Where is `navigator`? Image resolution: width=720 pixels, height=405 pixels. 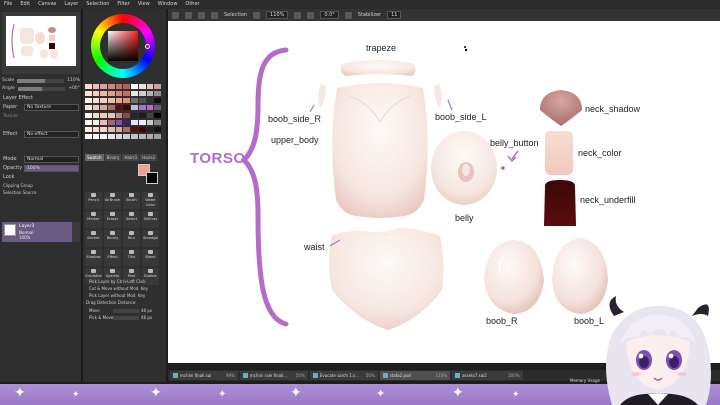
navigator is located at coordinates (41, 43).